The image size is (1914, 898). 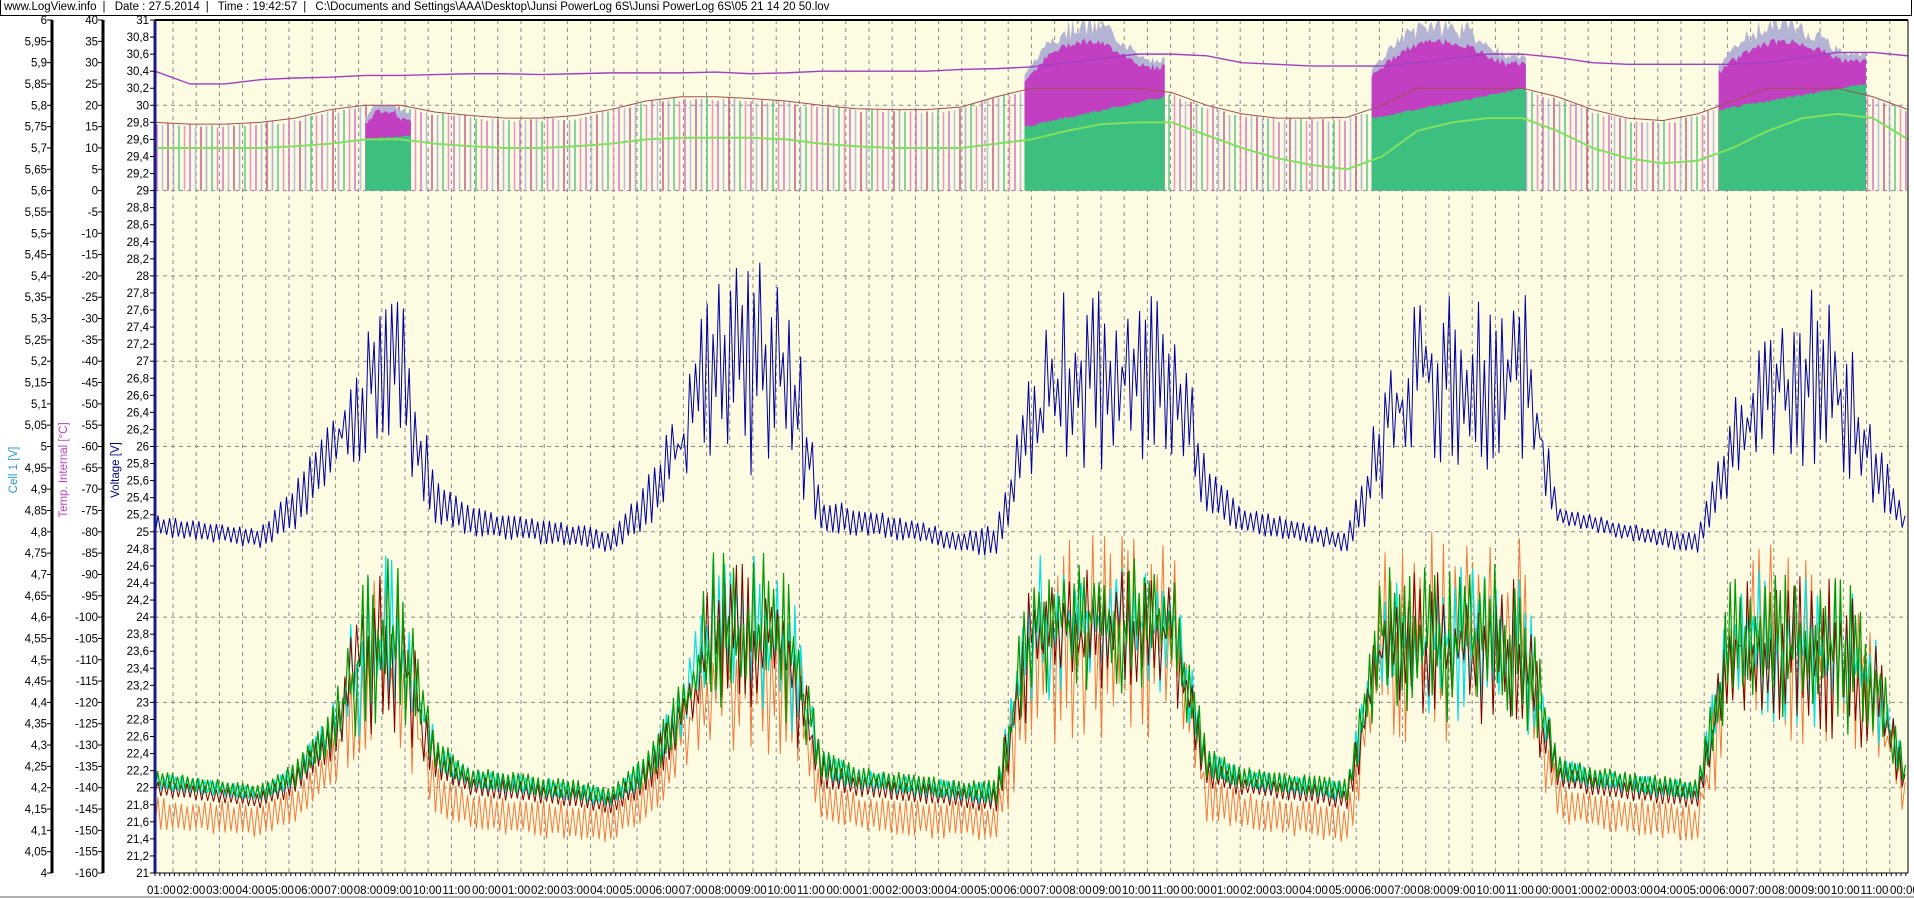 I want to click on cell-axis-tick-label: 4,65, so click(x=36, y=597).